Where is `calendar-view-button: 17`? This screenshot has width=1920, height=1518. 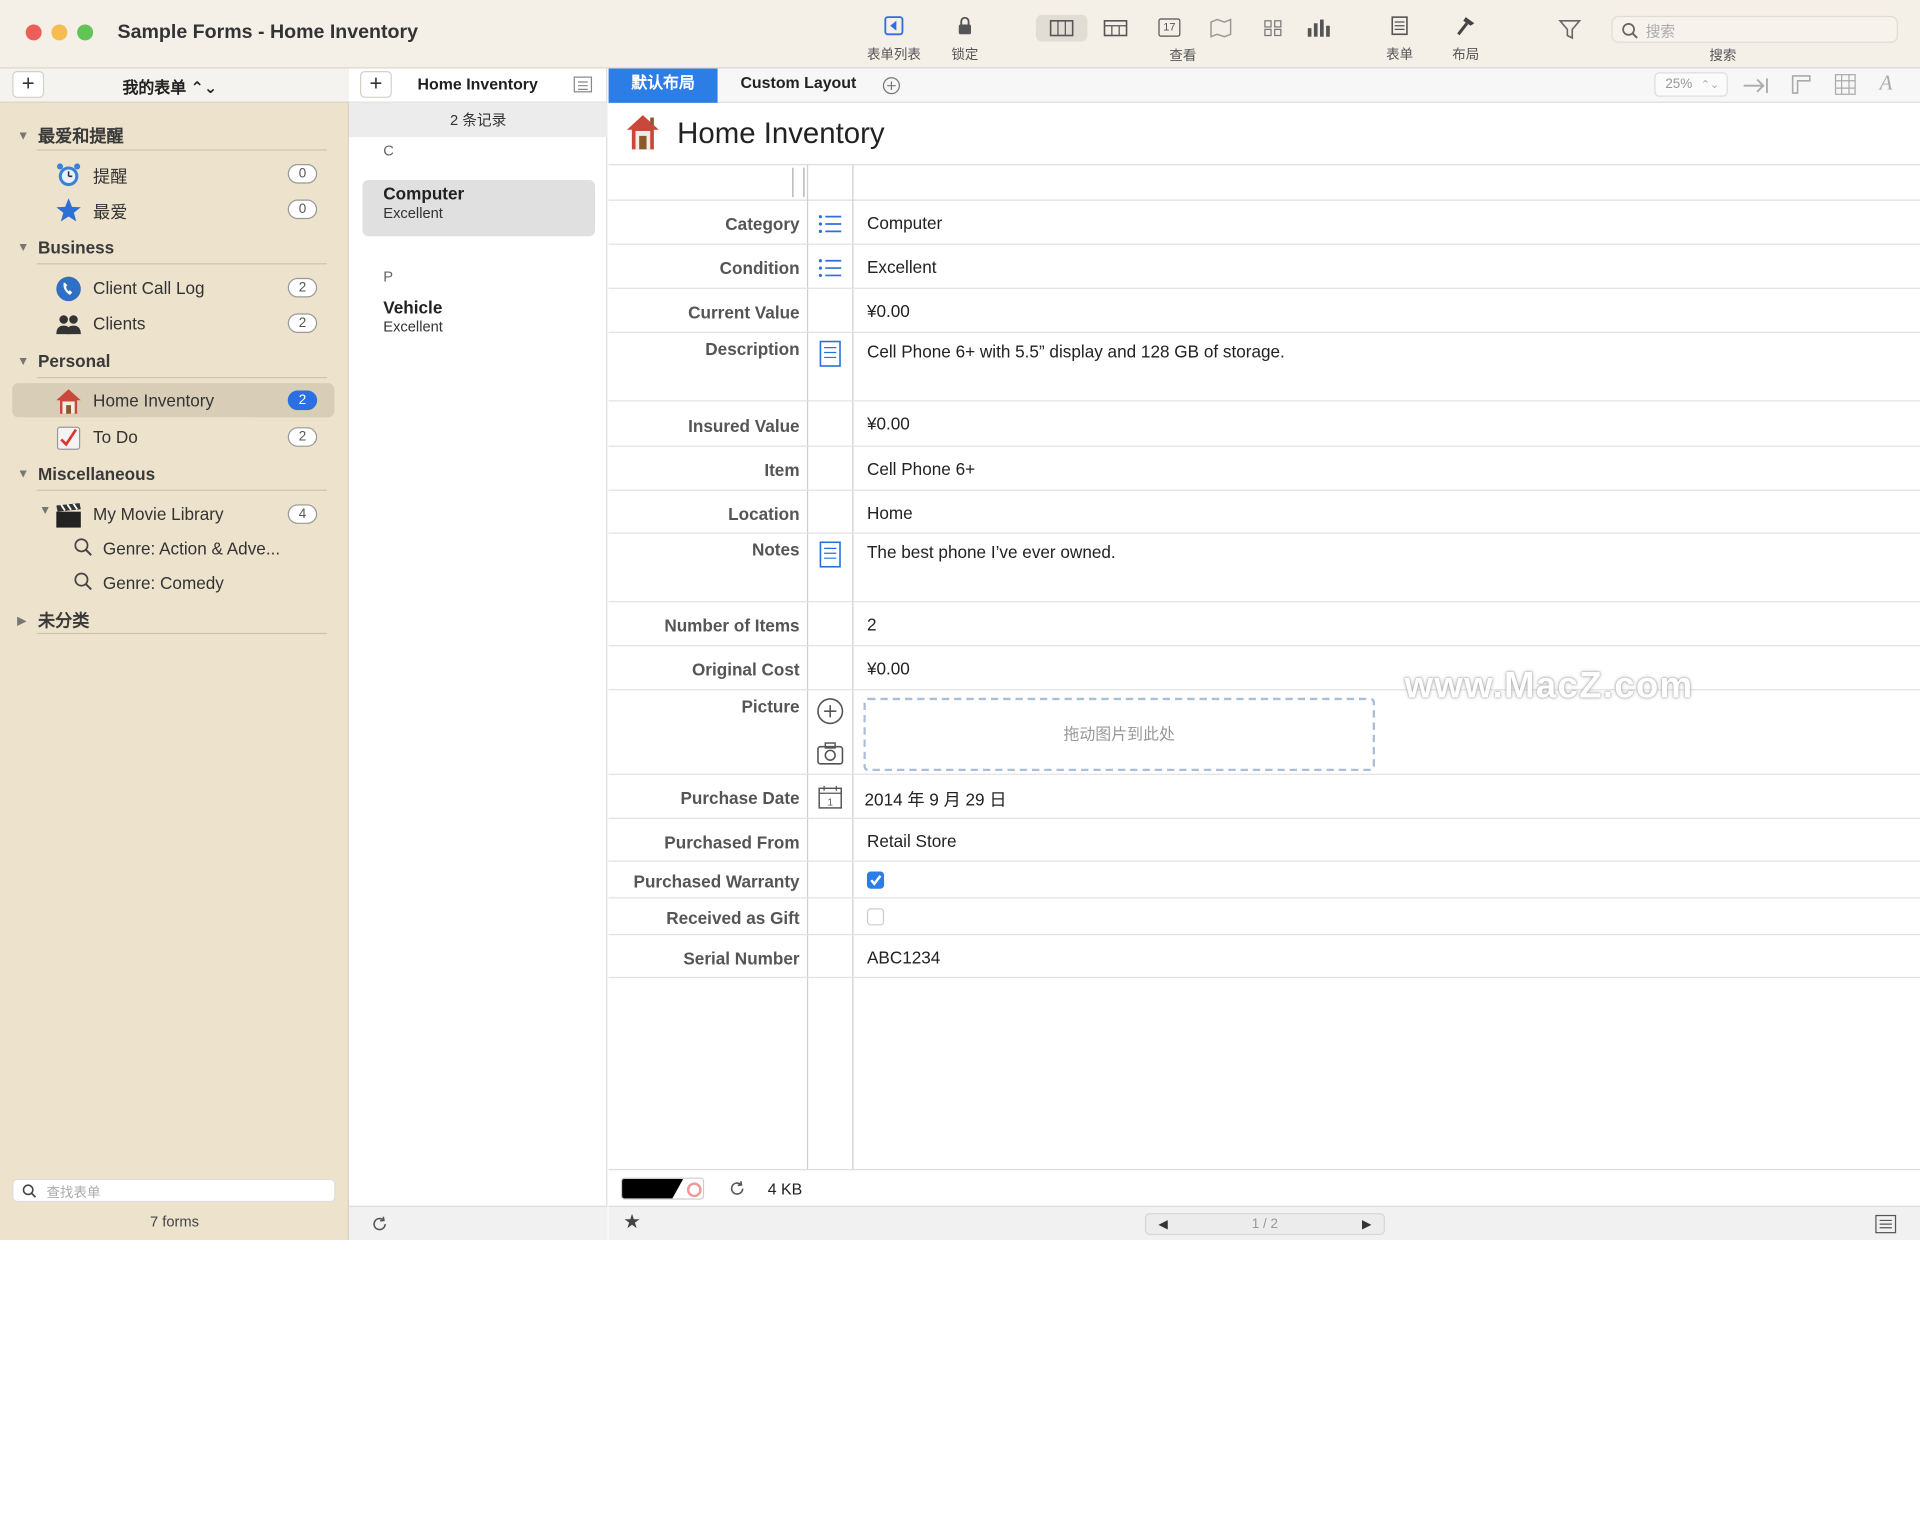 calendar-view-button: 17 is located at coordinates (1170, 28).